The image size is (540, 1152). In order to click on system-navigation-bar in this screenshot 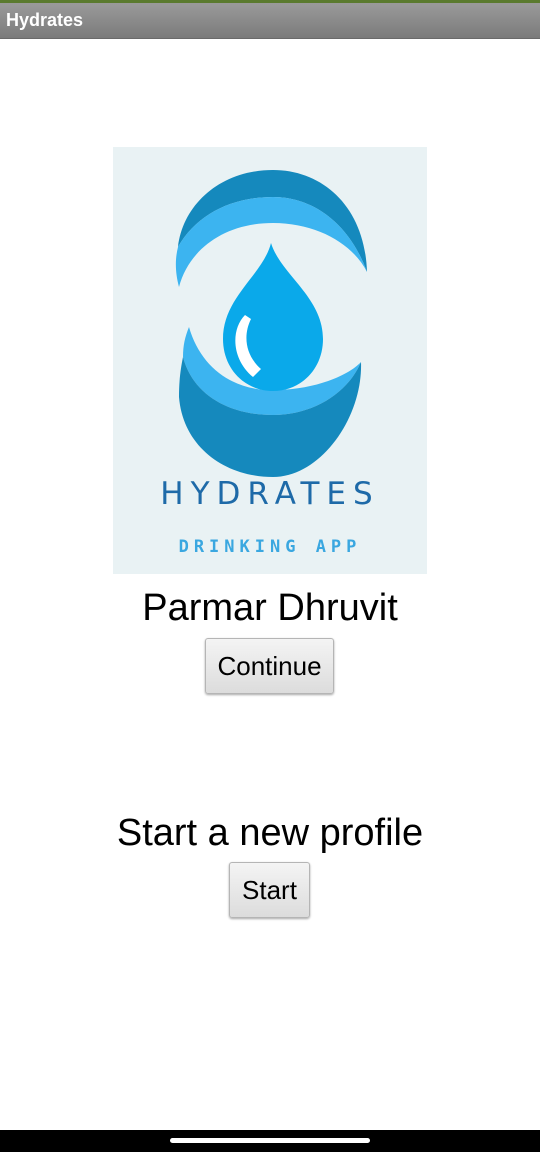, I will do `click(270, 1141)`.